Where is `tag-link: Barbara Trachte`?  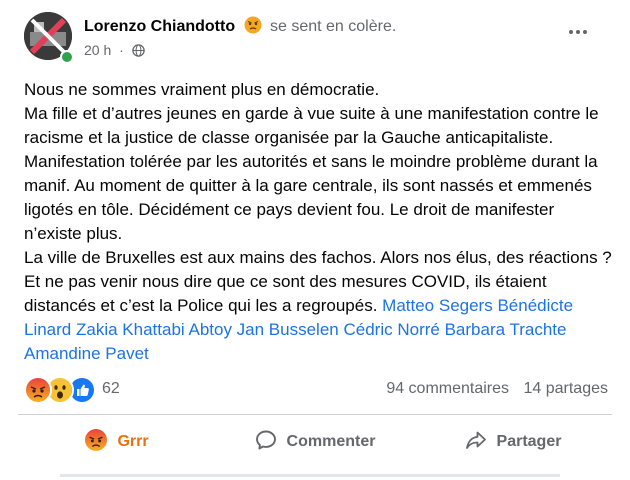 tag-link: Barbara Trachte is located at coordinates (506, 329).